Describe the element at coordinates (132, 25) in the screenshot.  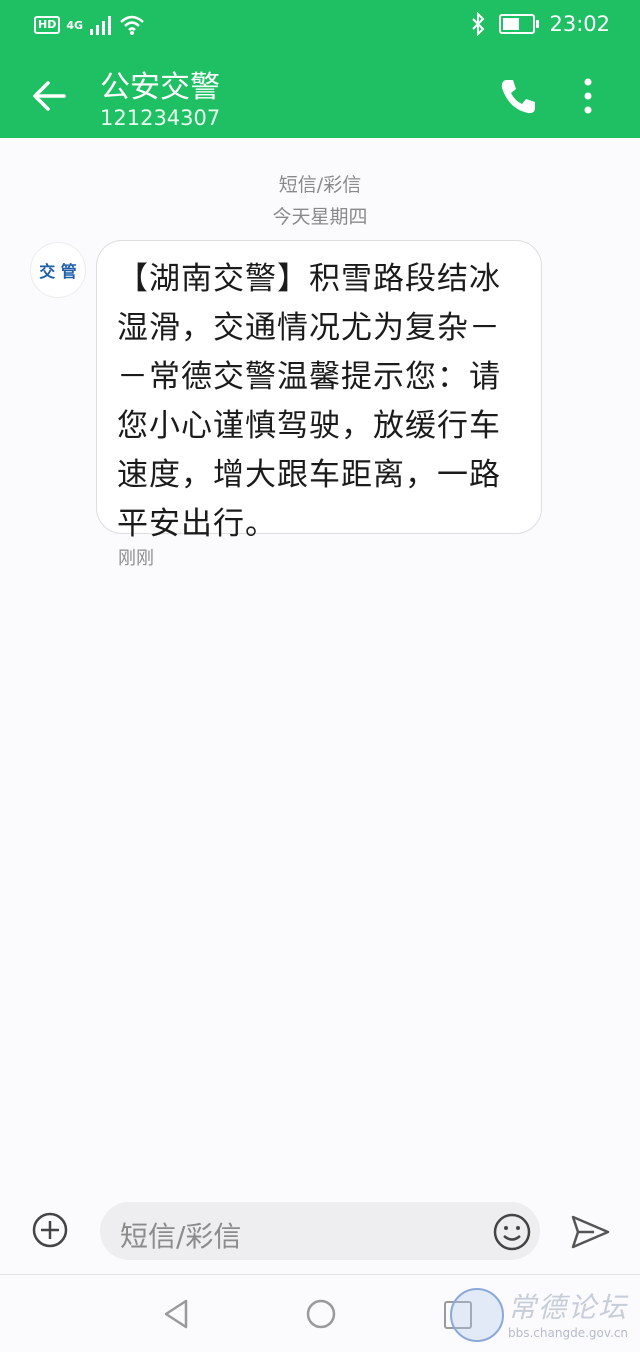
I see `wifi-icon` at that location.